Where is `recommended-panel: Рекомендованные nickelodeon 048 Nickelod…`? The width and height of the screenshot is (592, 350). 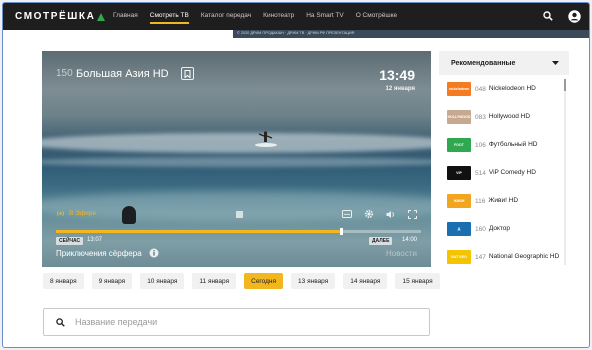 recommended-panel: Рекомендованные nickelodeon 048 Nickelod… is located at coordinates (504, 160).